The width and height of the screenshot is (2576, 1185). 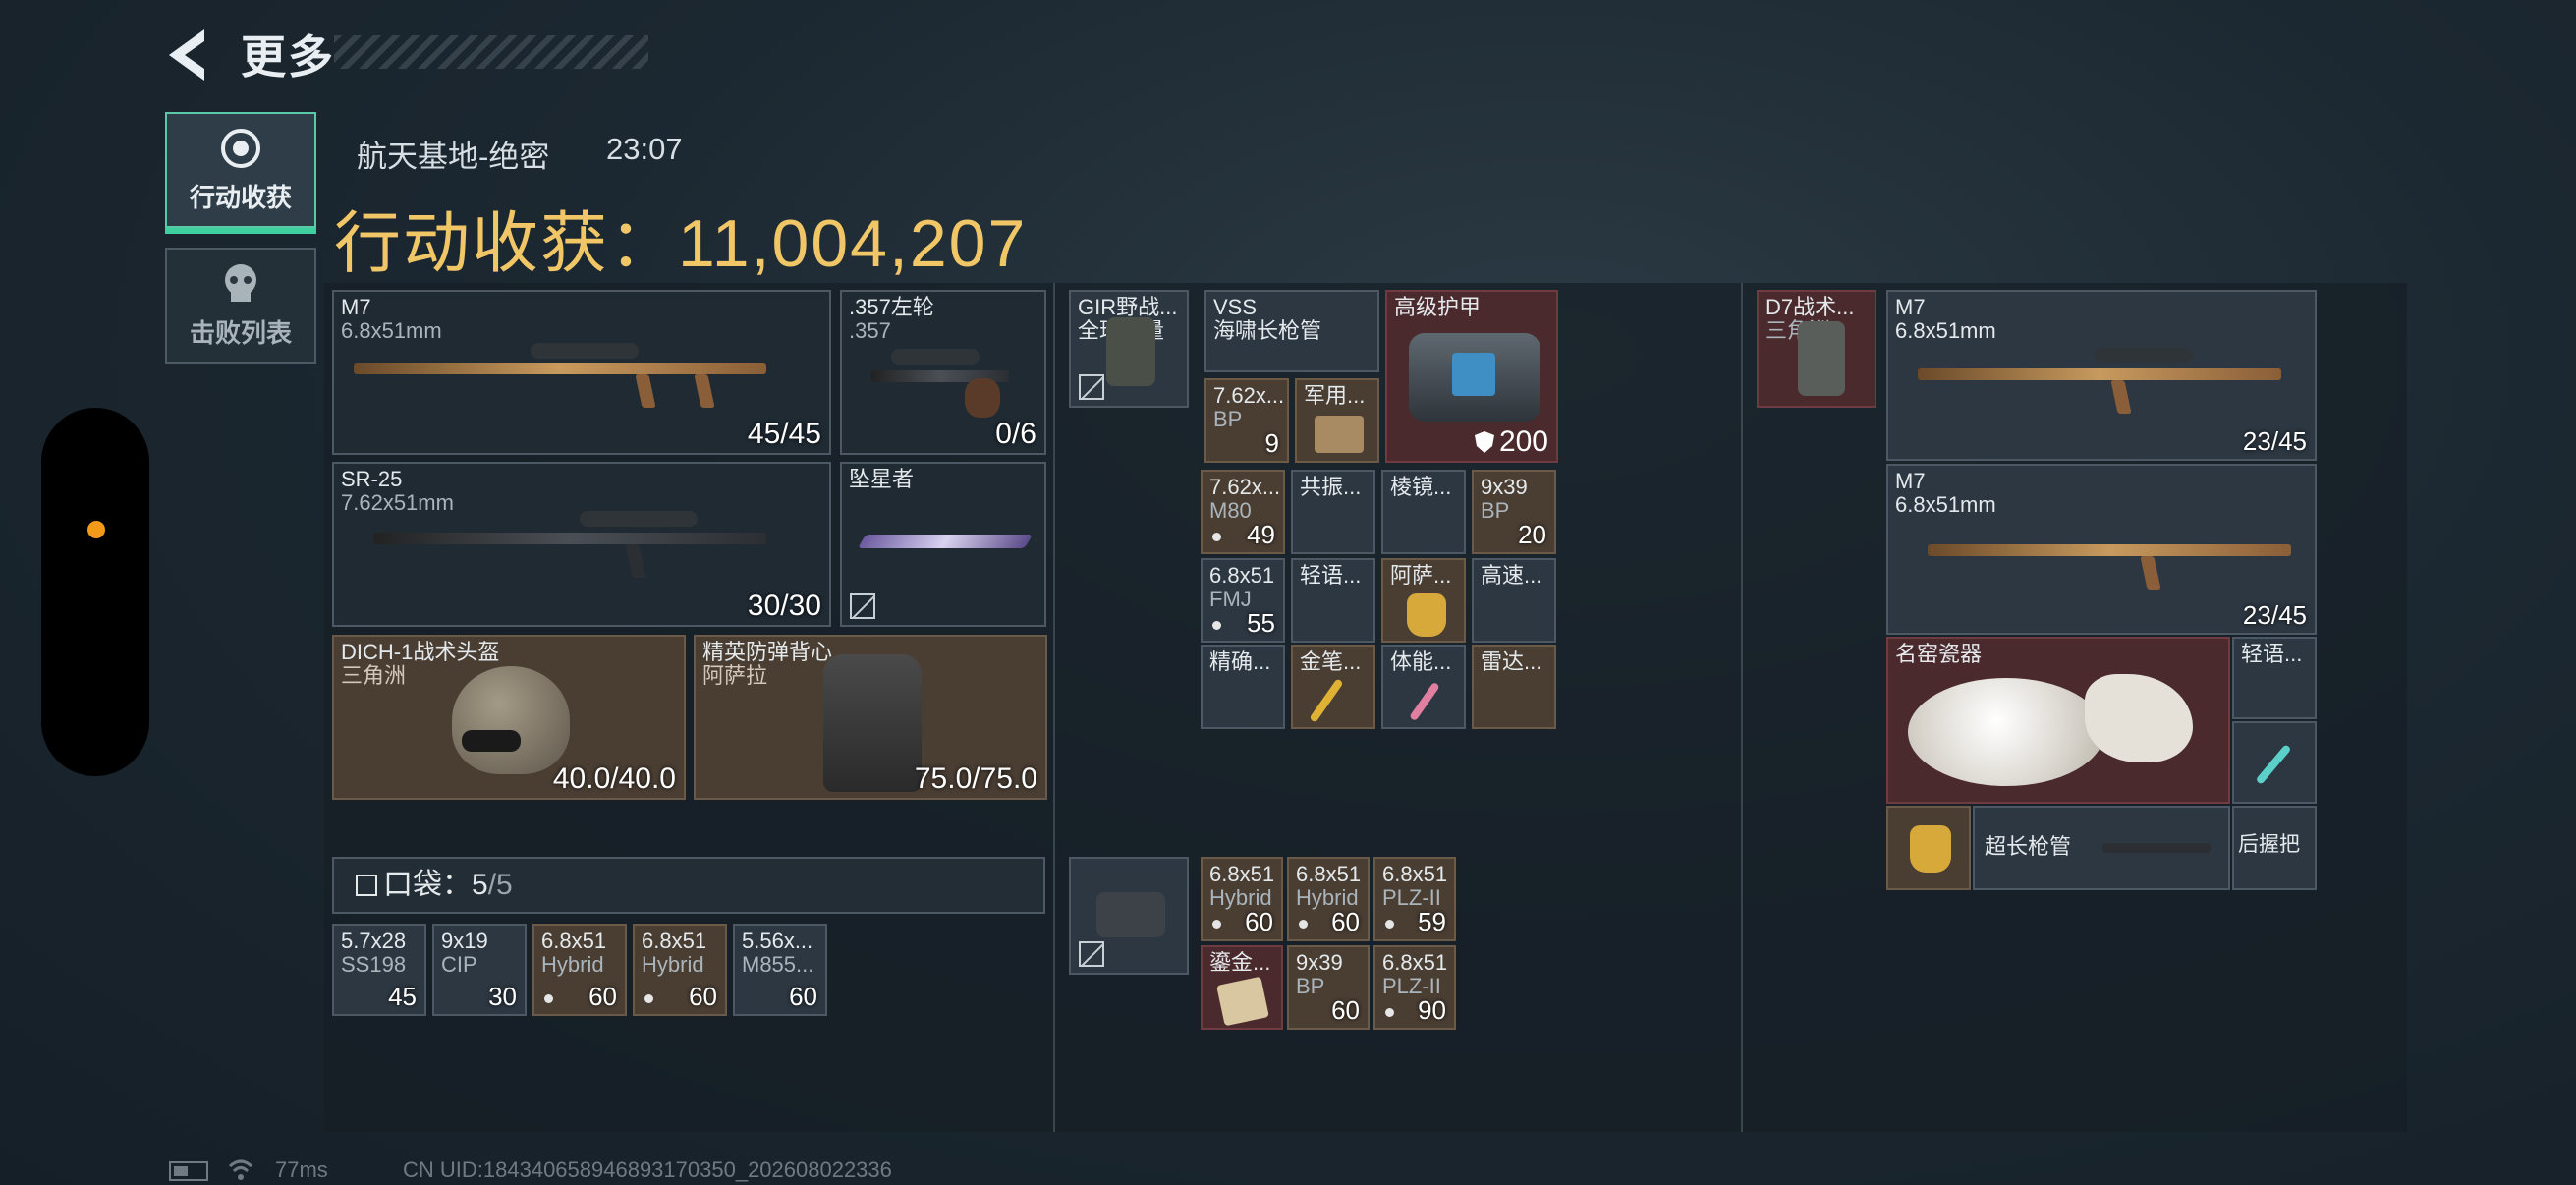 I want to click on item-ammo: .357, so click(x=870, y=331).